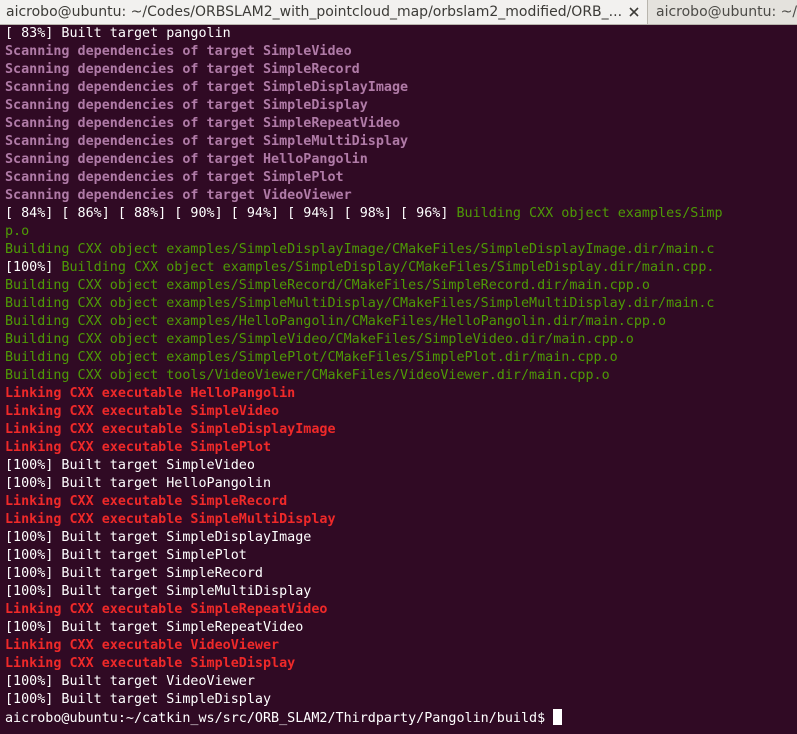  Describe the element at coordinates (401, 574) in the screenshot. I see `terminal-line: [100%] Built target SimpleRecord` at that location.